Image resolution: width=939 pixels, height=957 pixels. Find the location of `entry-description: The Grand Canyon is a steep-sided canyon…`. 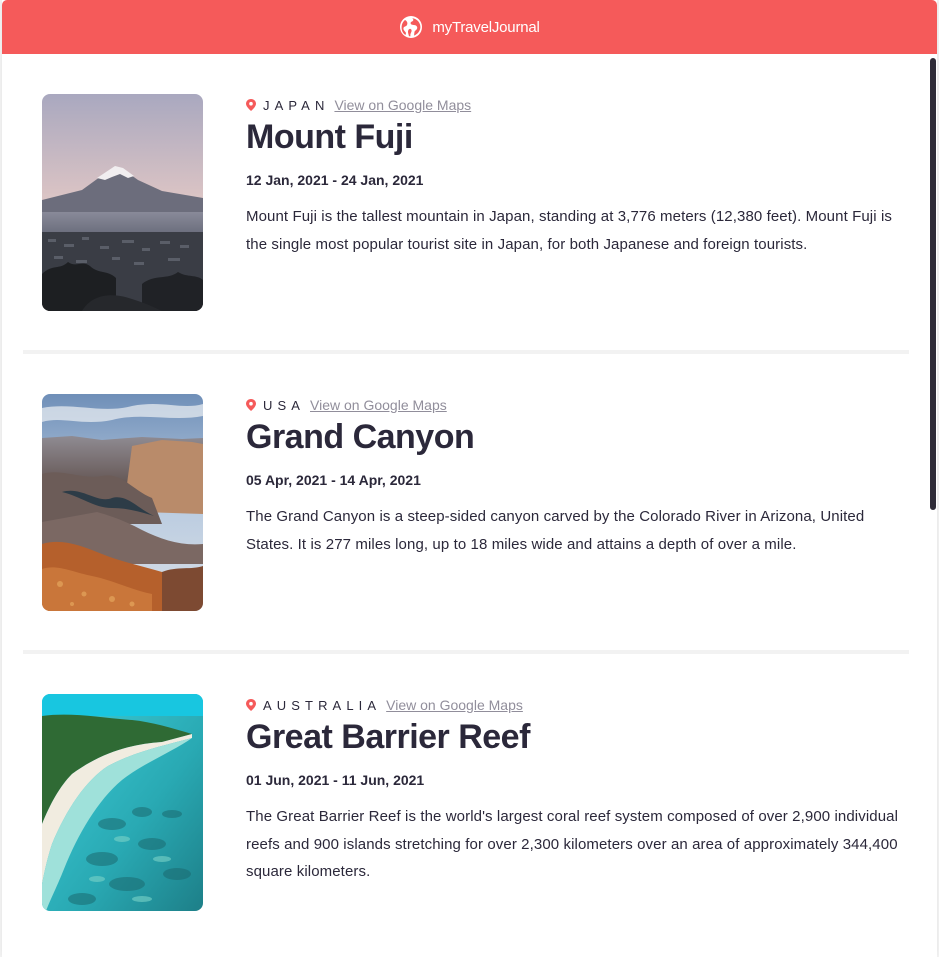

entry-description: The Grand Canyon is a steep-sided canyon… is located at coordinates (555, 530).